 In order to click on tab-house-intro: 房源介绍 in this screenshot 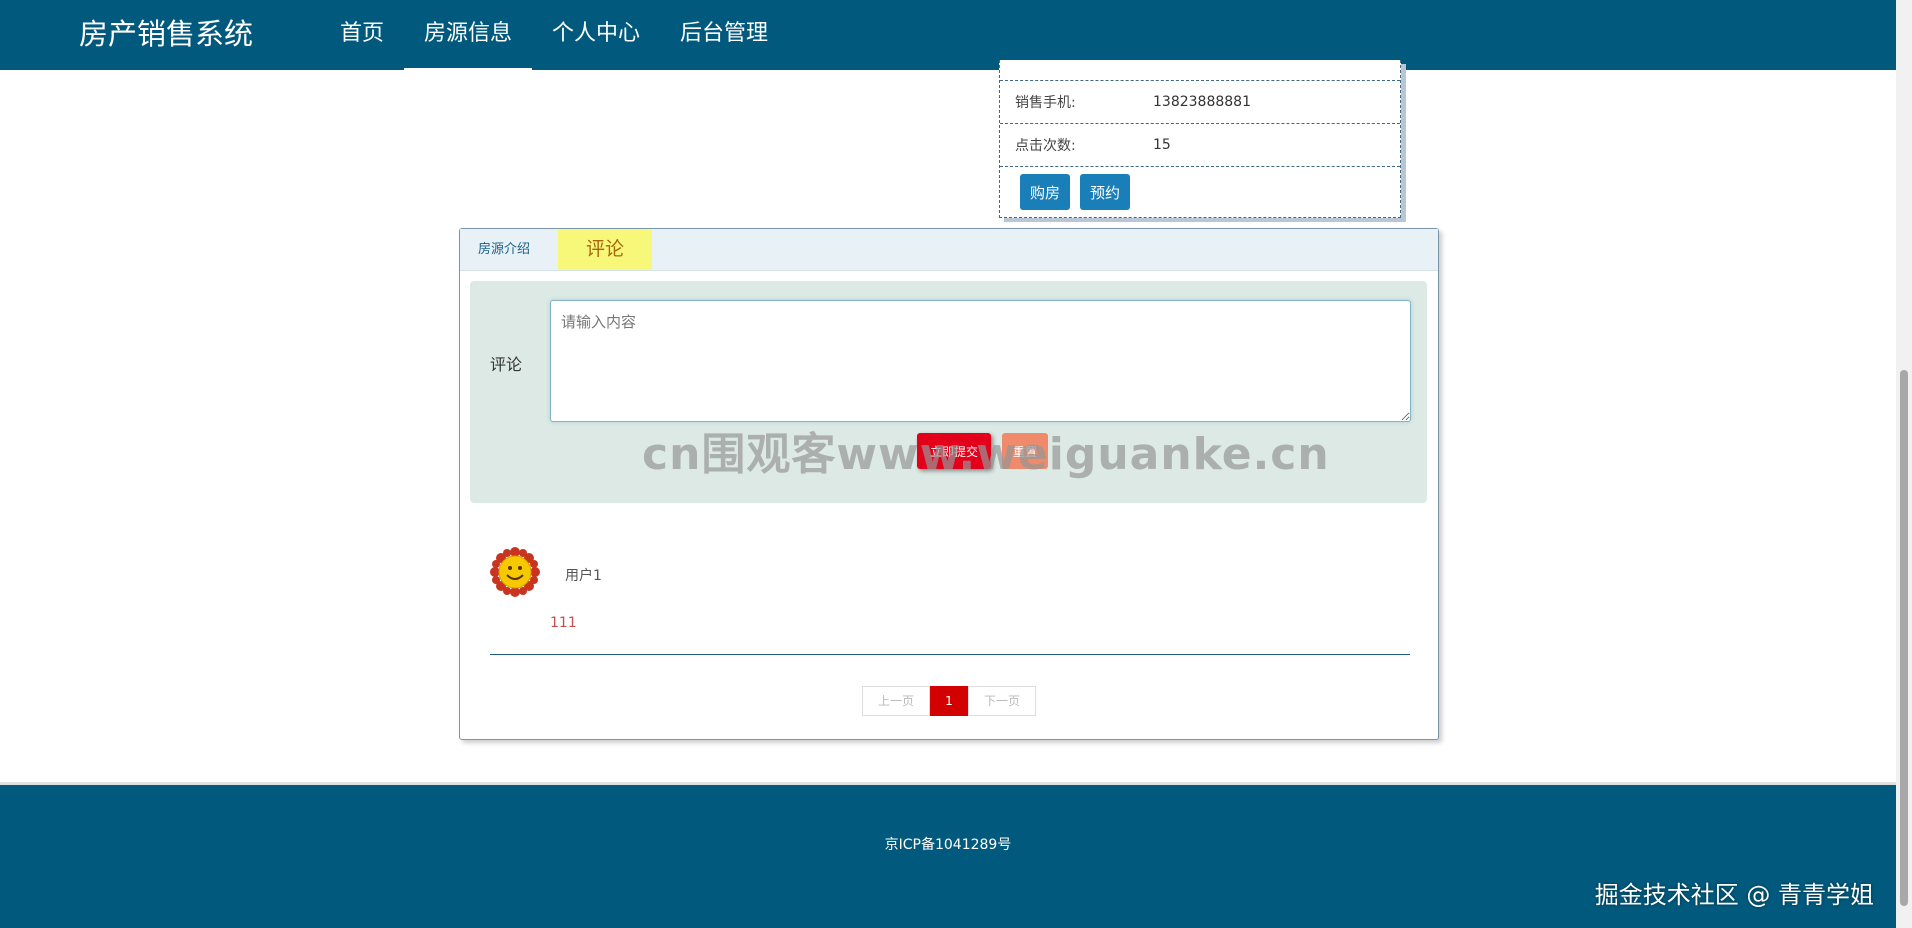, I will do `click(504, 249)`.